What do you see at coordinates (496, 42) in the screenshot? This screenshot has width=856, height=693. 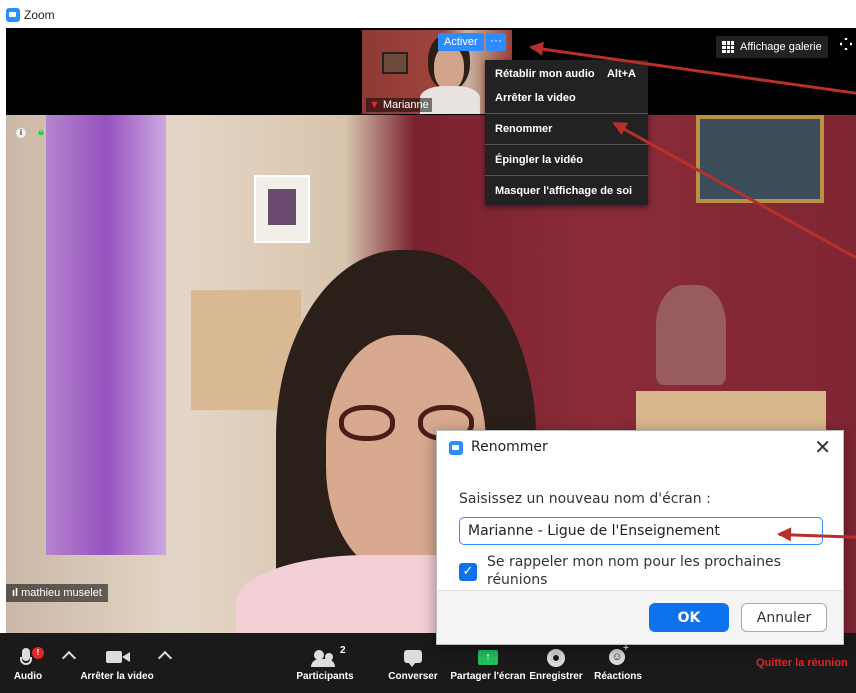 I see `more-options-button: ···` at bounding box center [496, 42].